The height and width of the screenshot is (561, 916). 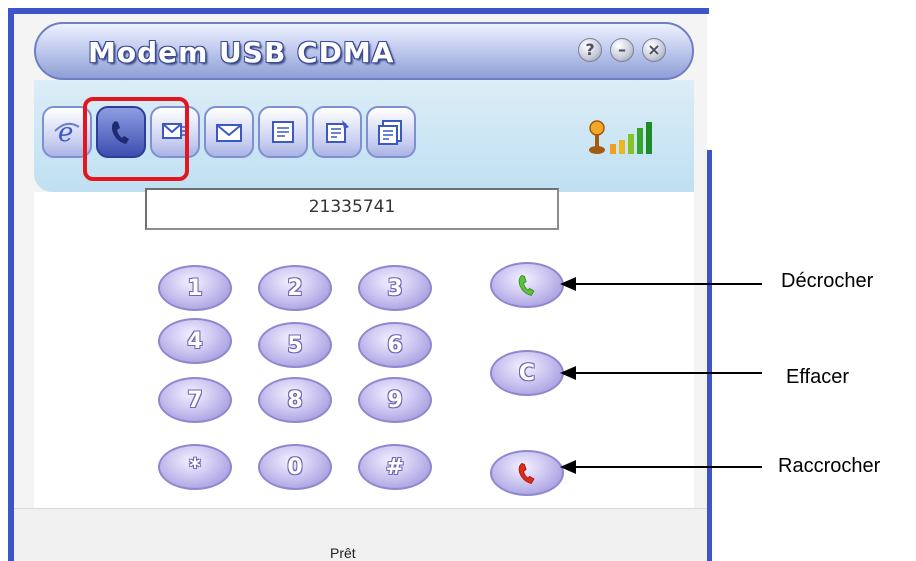 I want to click on key-5: 5, so click(x=295, y=345).